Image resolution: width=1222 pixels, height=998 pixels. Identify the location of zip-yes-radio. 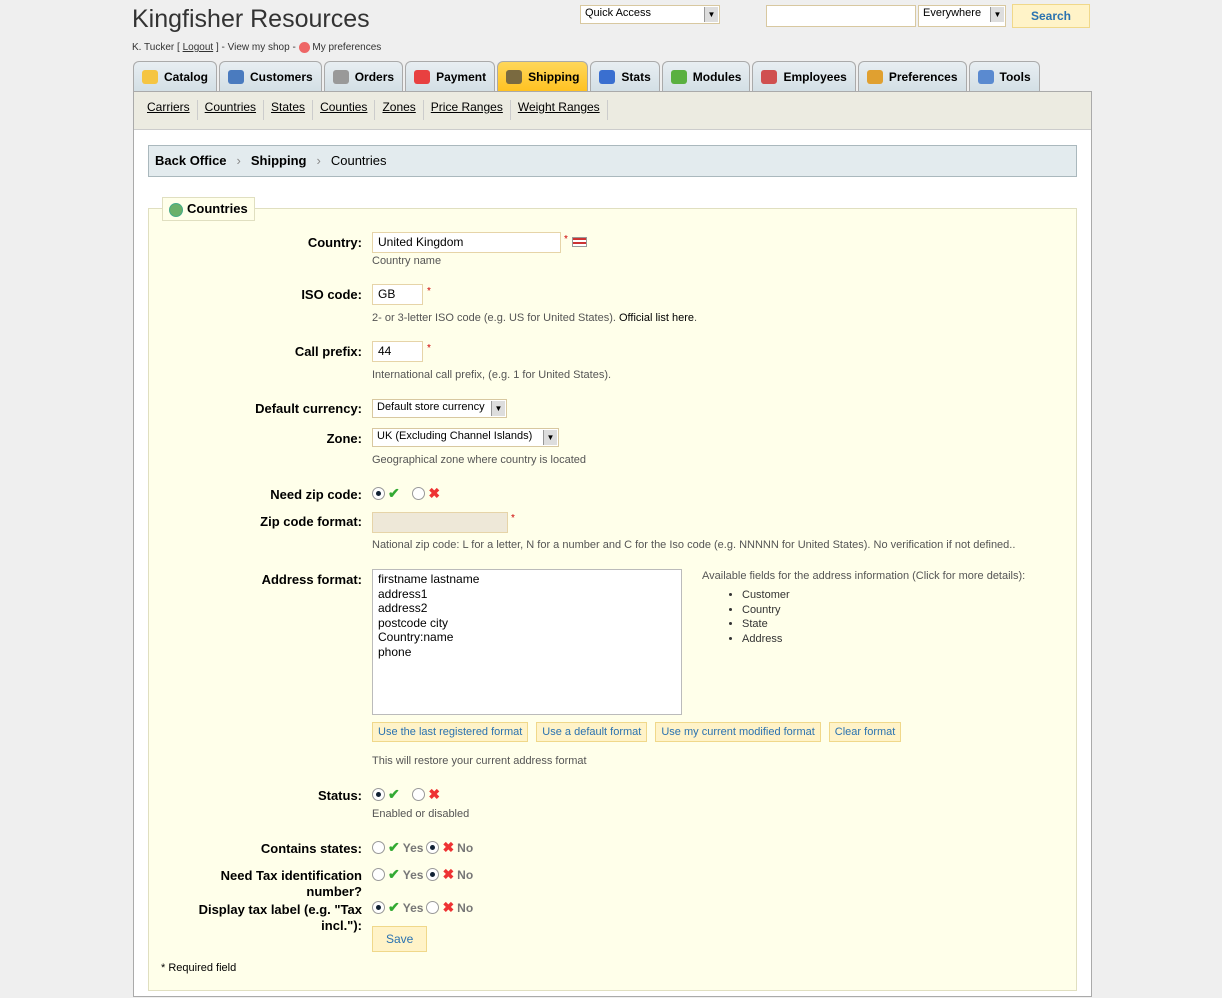
(378, 493).